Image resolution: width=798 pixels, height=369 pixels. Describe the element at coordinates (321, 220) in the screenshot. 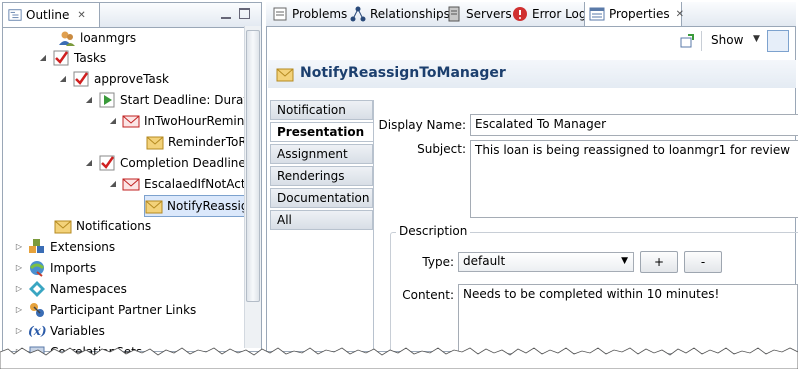

I see `side-tab-all: All` at that location.